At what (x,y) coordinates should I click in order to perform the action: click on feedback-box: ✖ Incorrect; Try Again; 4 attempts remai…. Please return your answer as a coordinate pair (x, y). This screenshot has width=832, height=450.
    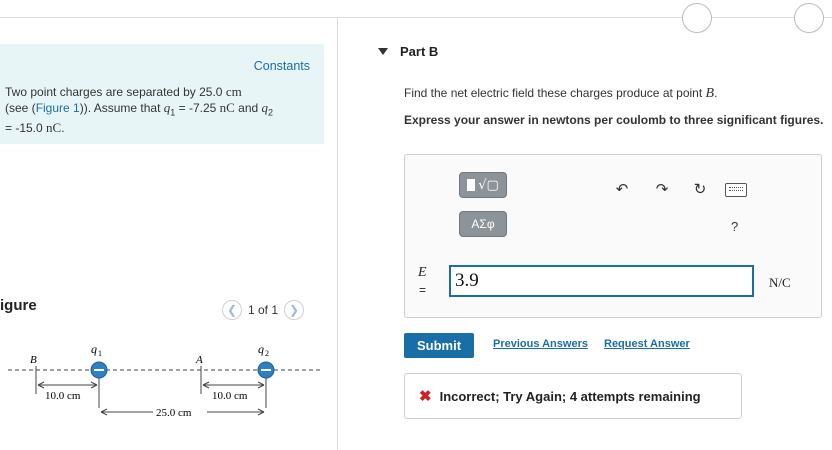
    Looking at the image, I should click on (573, 396).